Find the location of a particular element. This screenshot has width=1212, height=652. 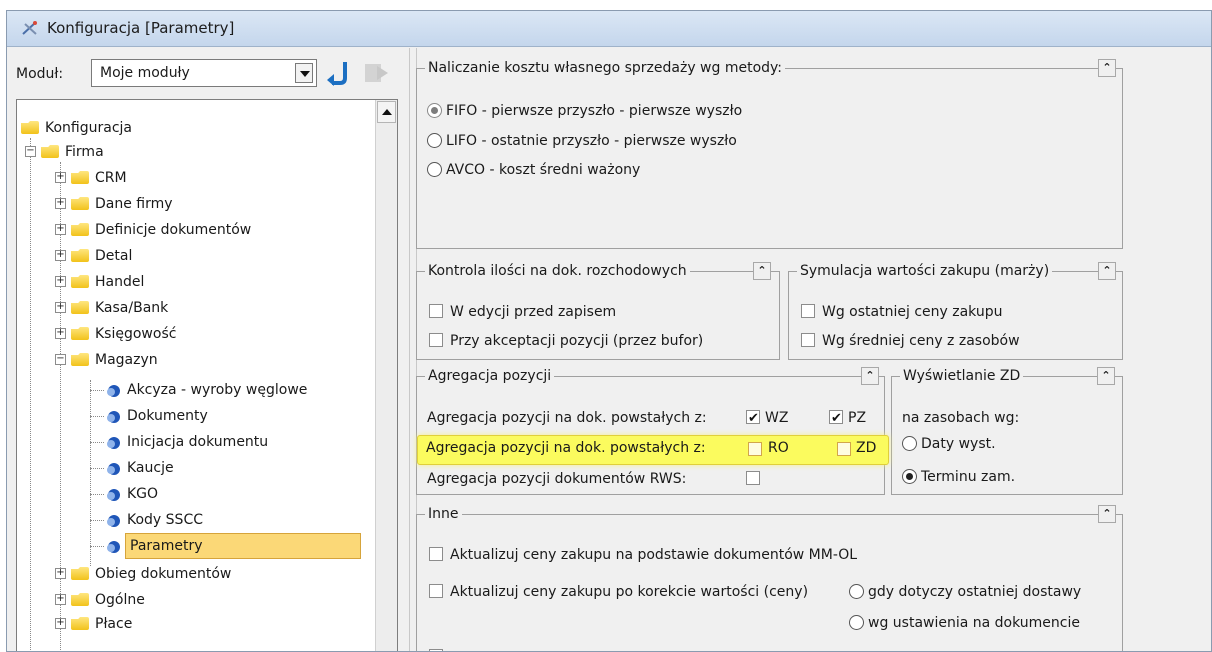

tree-node-label: Dokumenty is located at coordinates (167, 416).